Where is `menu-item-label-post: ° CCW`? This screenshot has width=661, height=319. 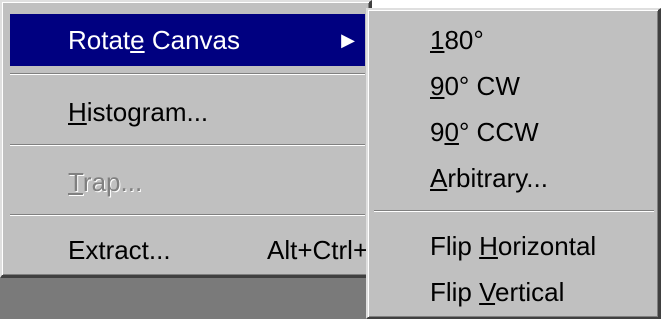
menu-item-label-post: ° CCW is located at coordinates (498, 132).